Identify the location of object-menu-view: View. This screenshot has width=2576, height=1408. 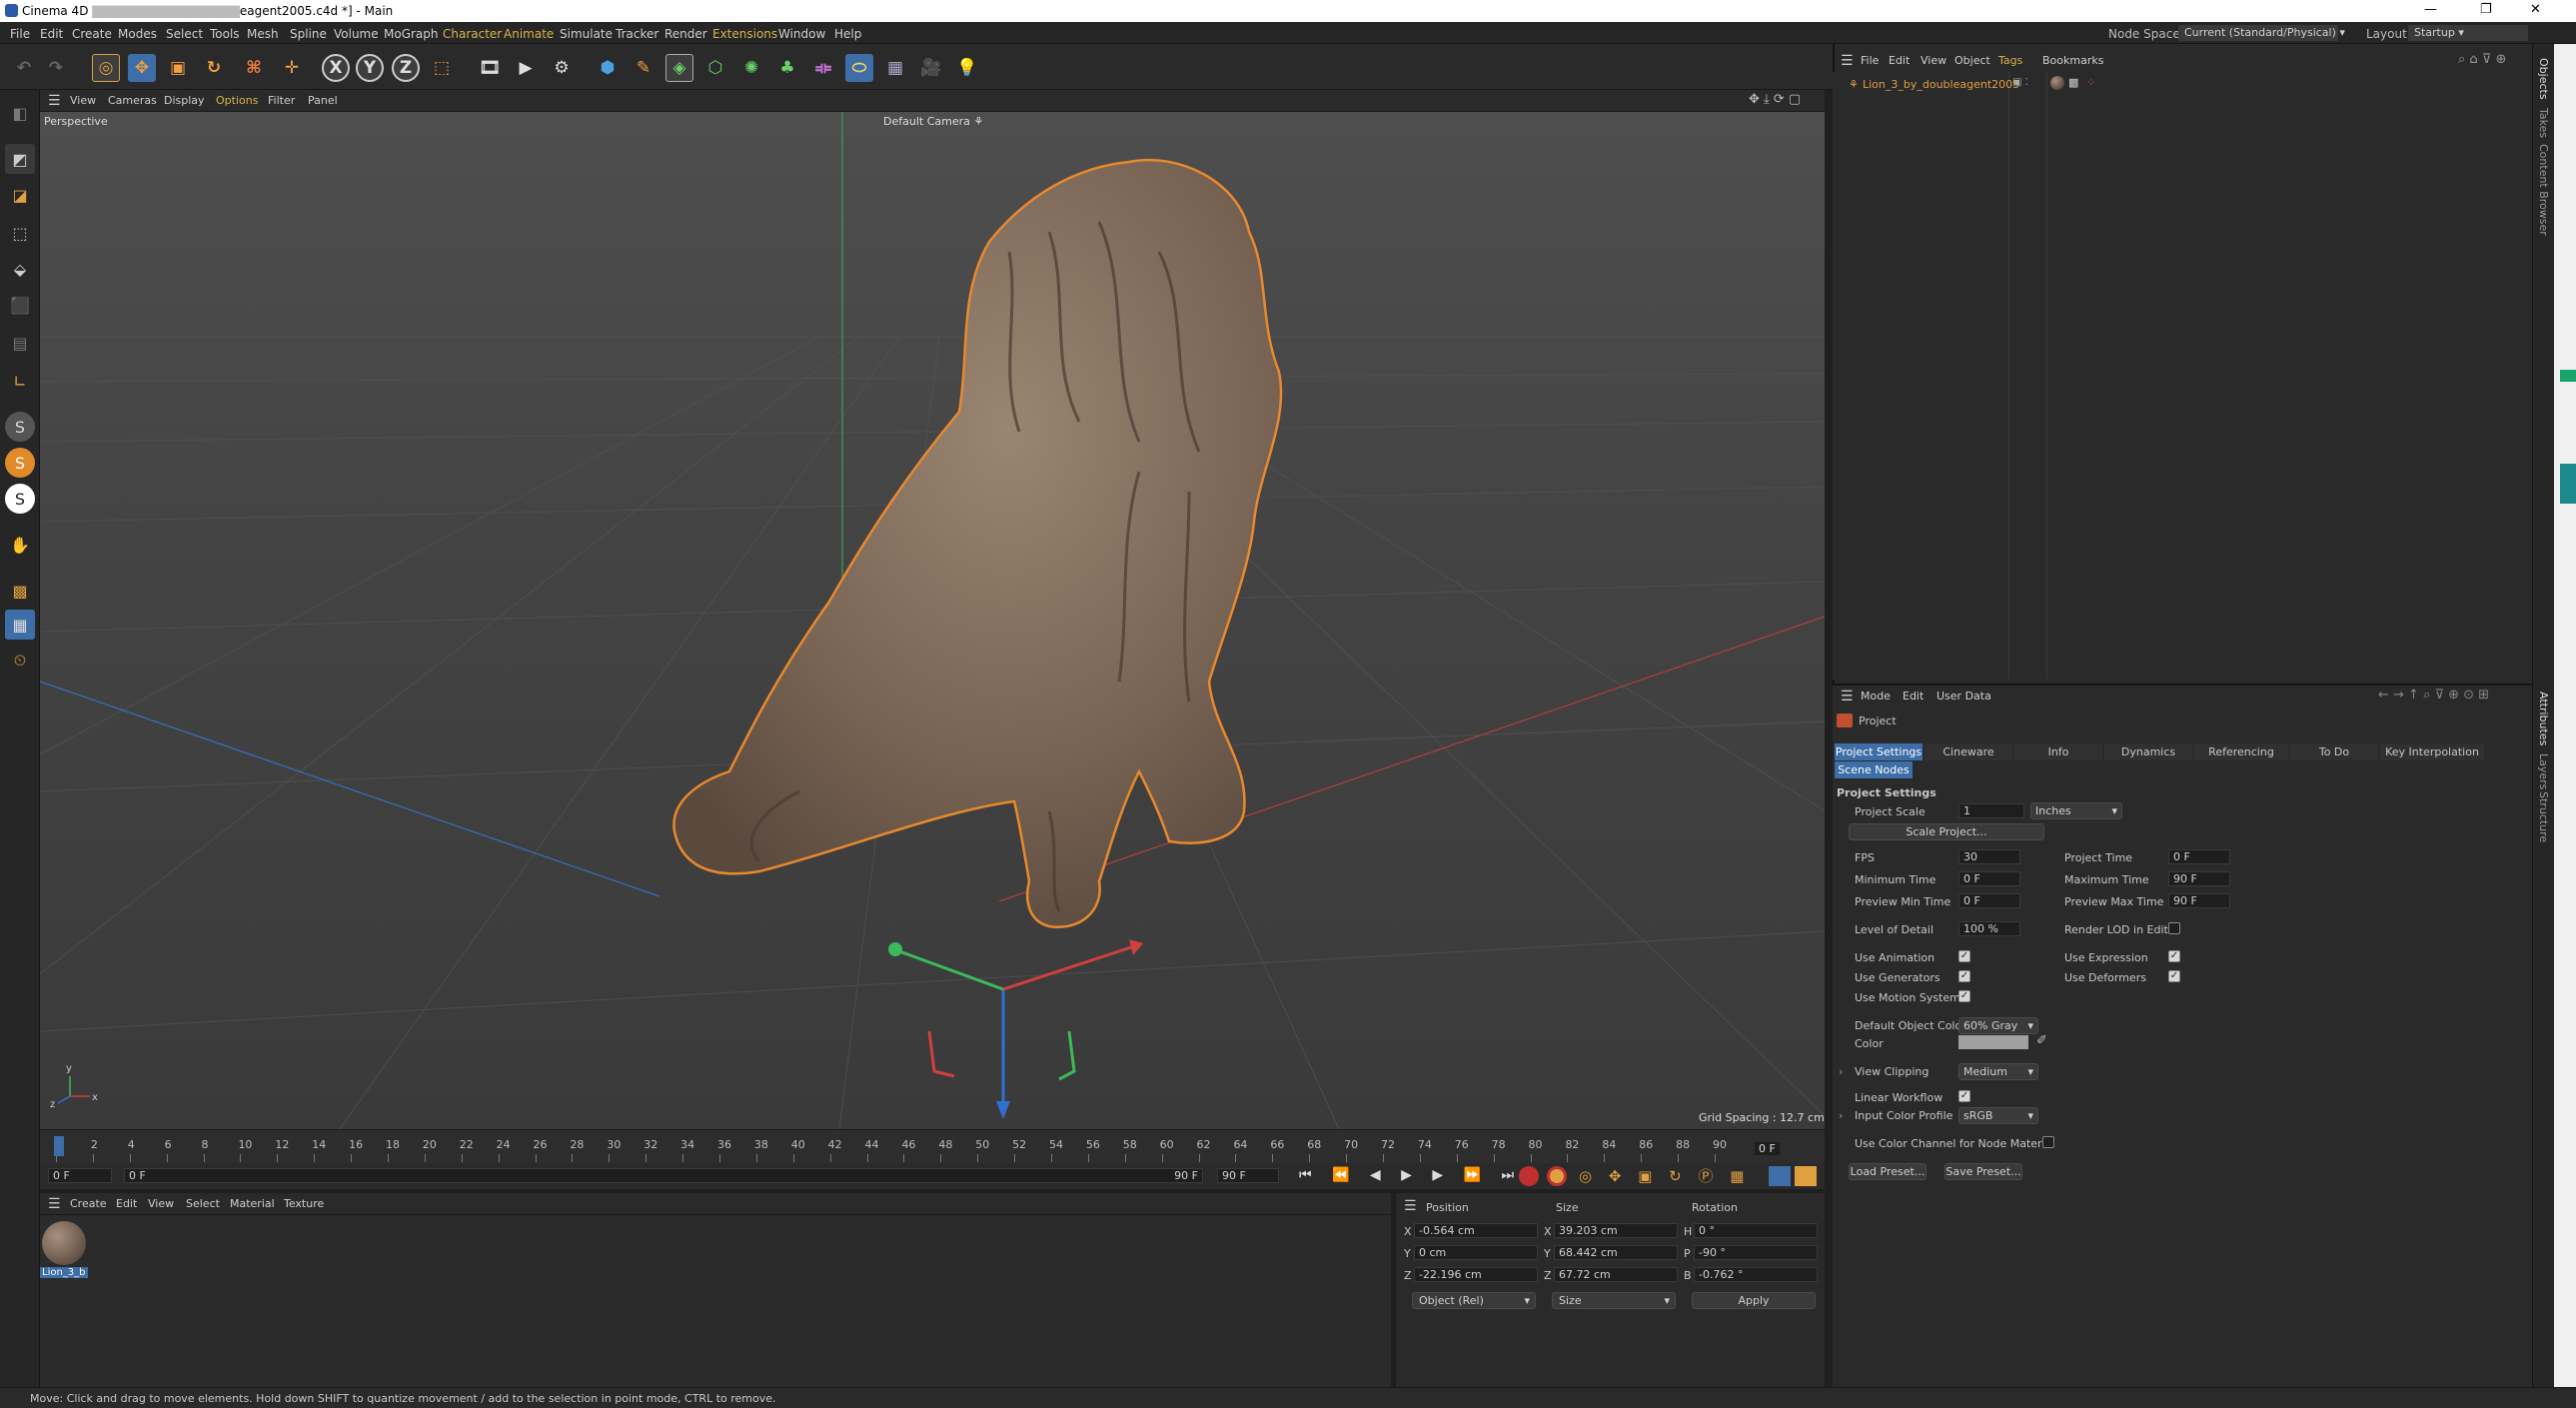
(1933, 60).